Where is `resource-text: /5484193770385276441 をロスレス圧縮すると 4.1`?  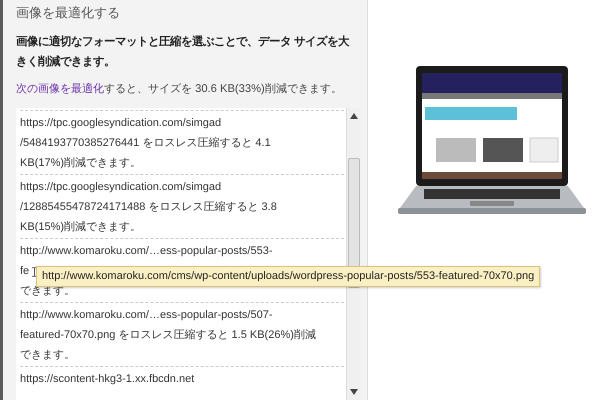
resource-text: /5484193770385276441 をロスレス圧縮すると 4.1 is located at coordinates (145, 143).